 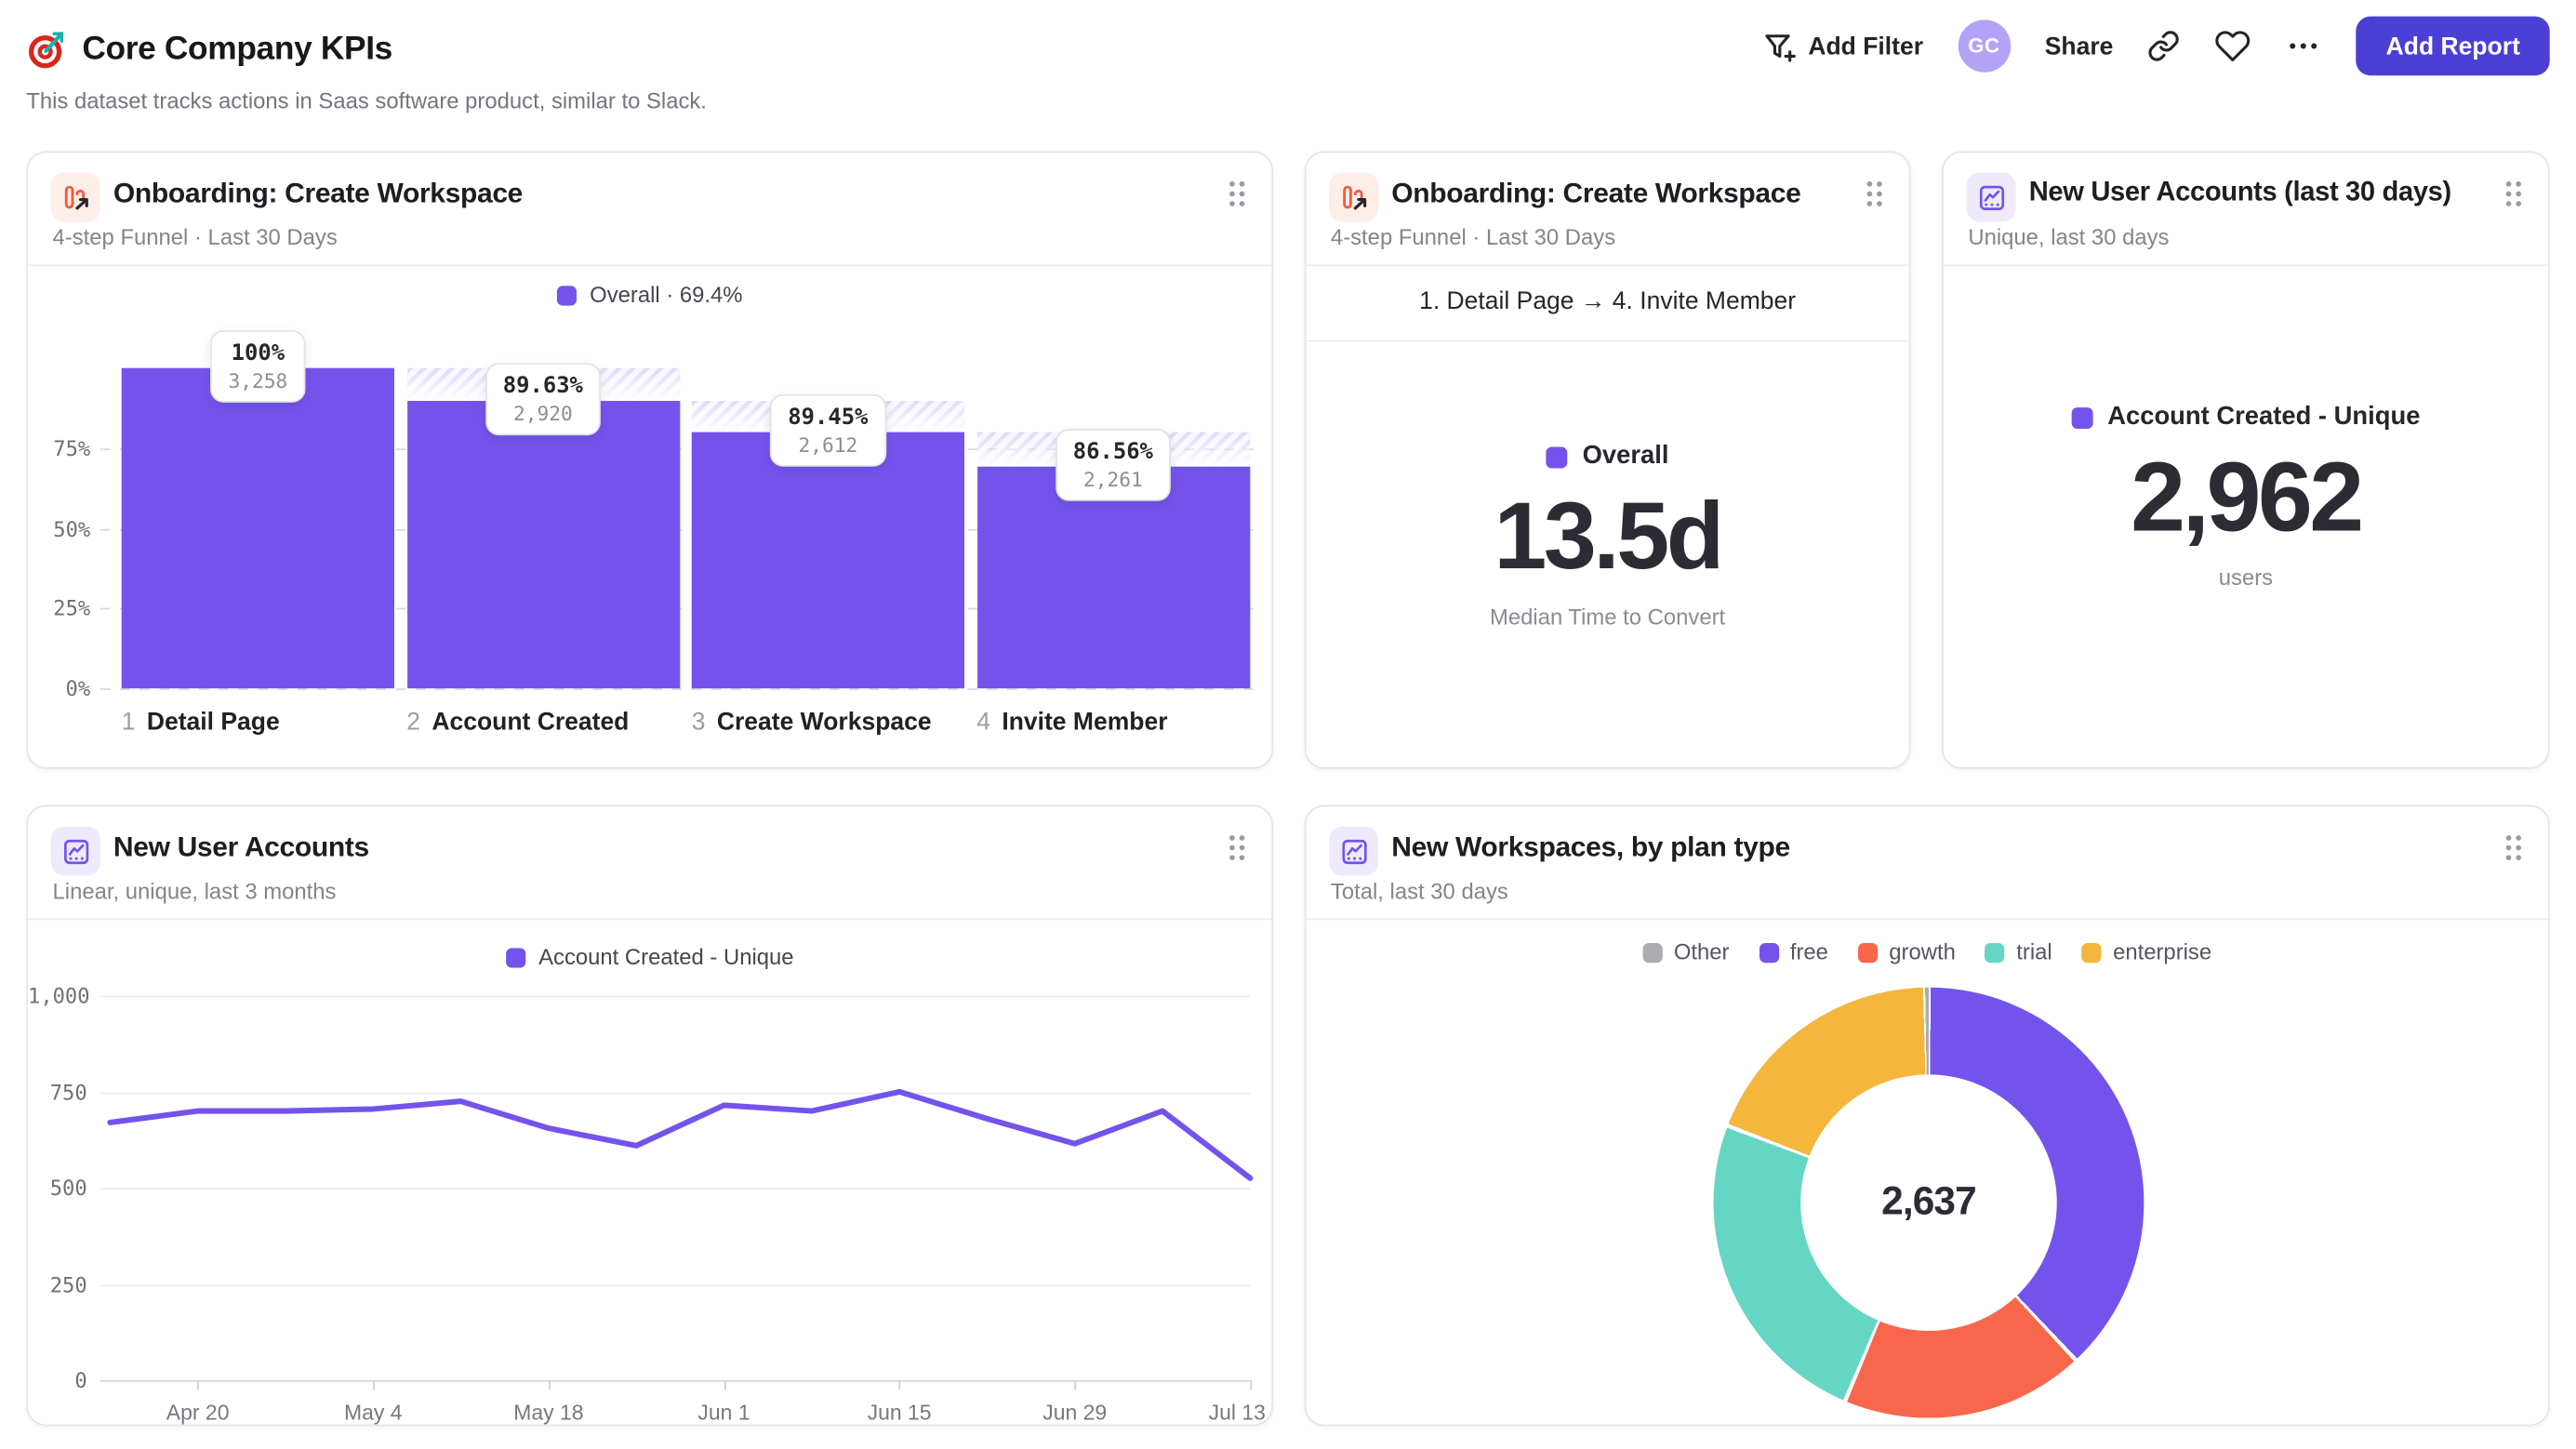 I want to click on legend-label: free, so click(x=1808, y=952).